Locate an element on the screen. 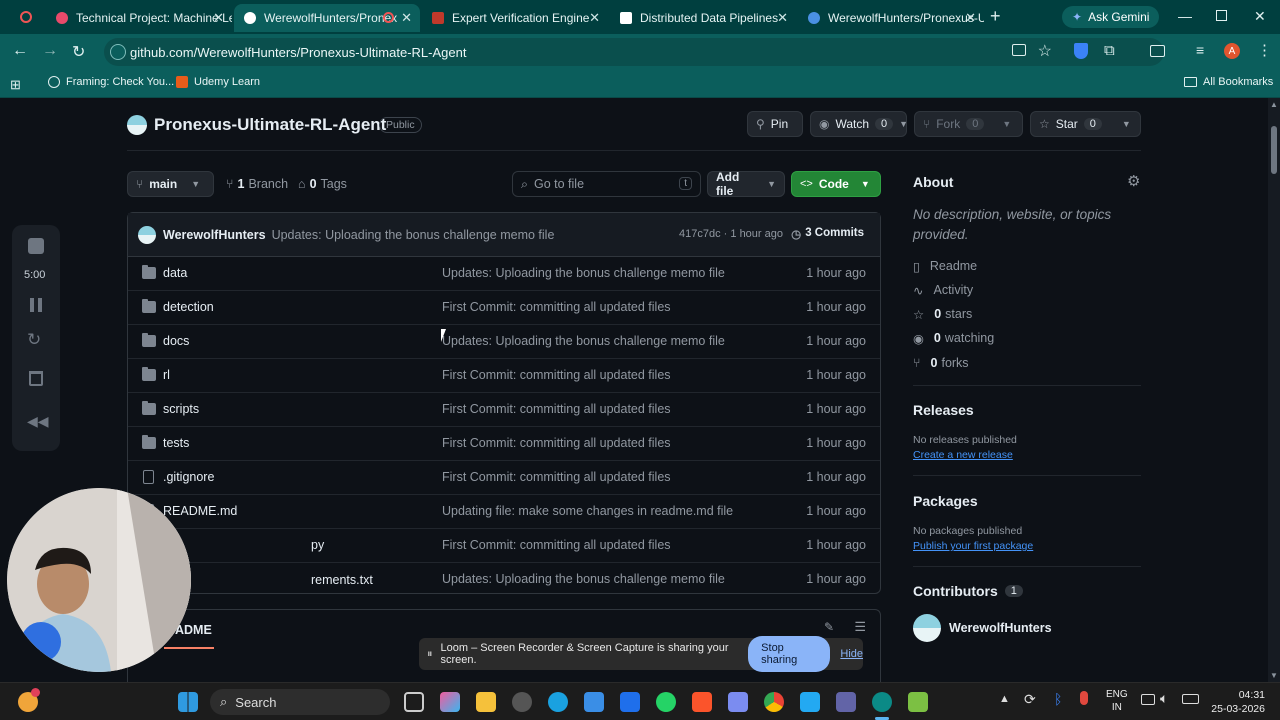 The image size is (1280, 720). releases-heading: Releases is located at coordinates (943, 410).